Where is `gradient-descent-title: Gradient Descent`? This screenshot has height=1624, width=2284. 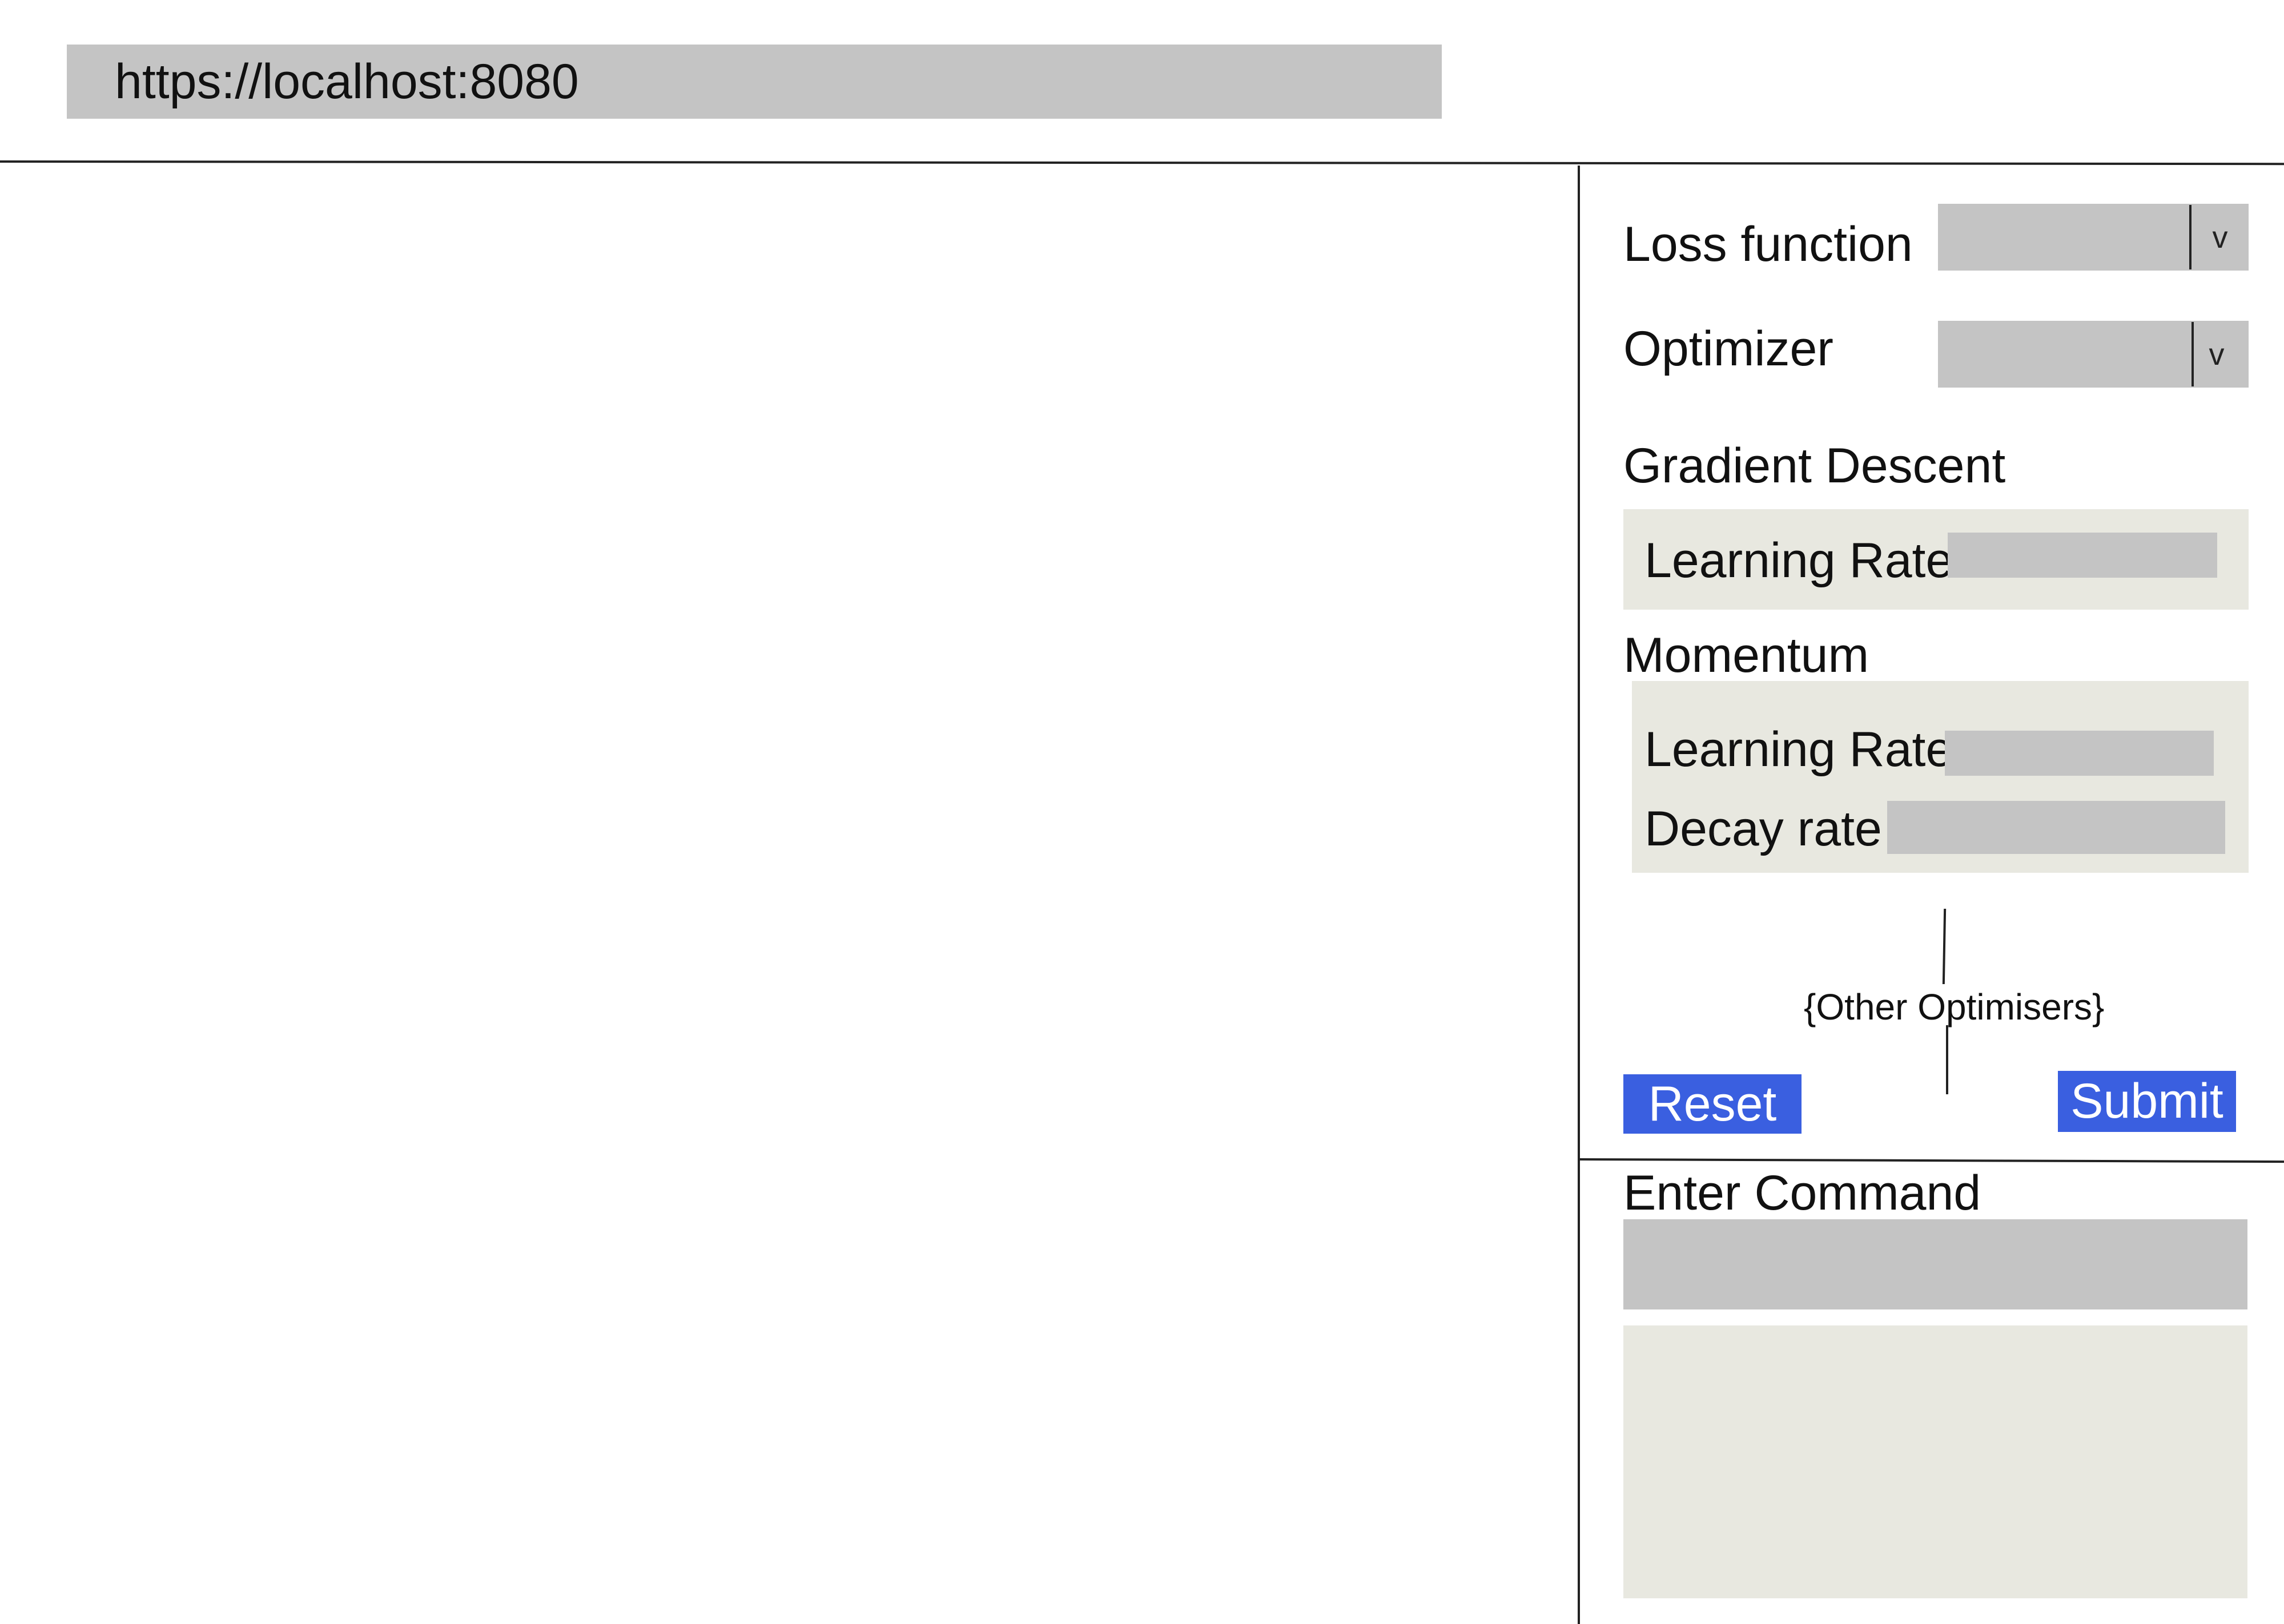 gradient-descent-title: Gradient Descent is located at coordinates (1814, 466).